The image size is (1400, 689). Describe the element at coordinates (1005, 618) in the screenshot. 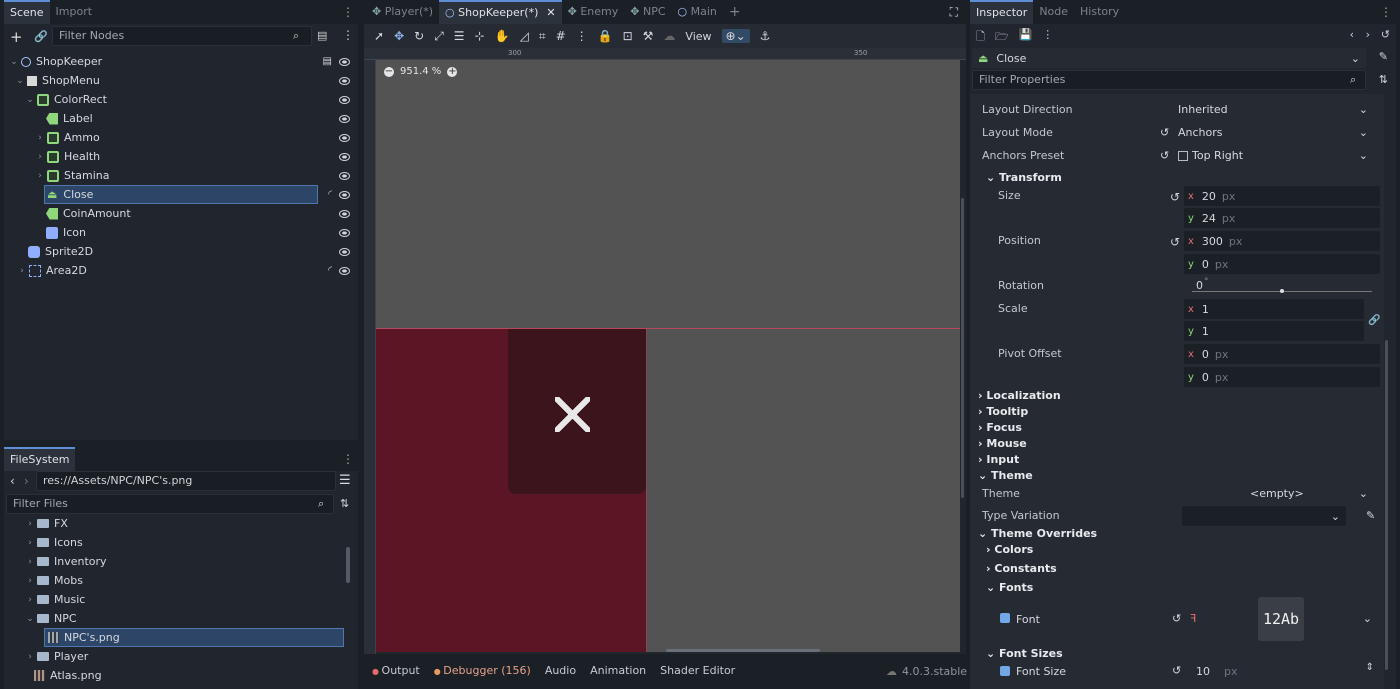

I see `font-checkbox` at that location.